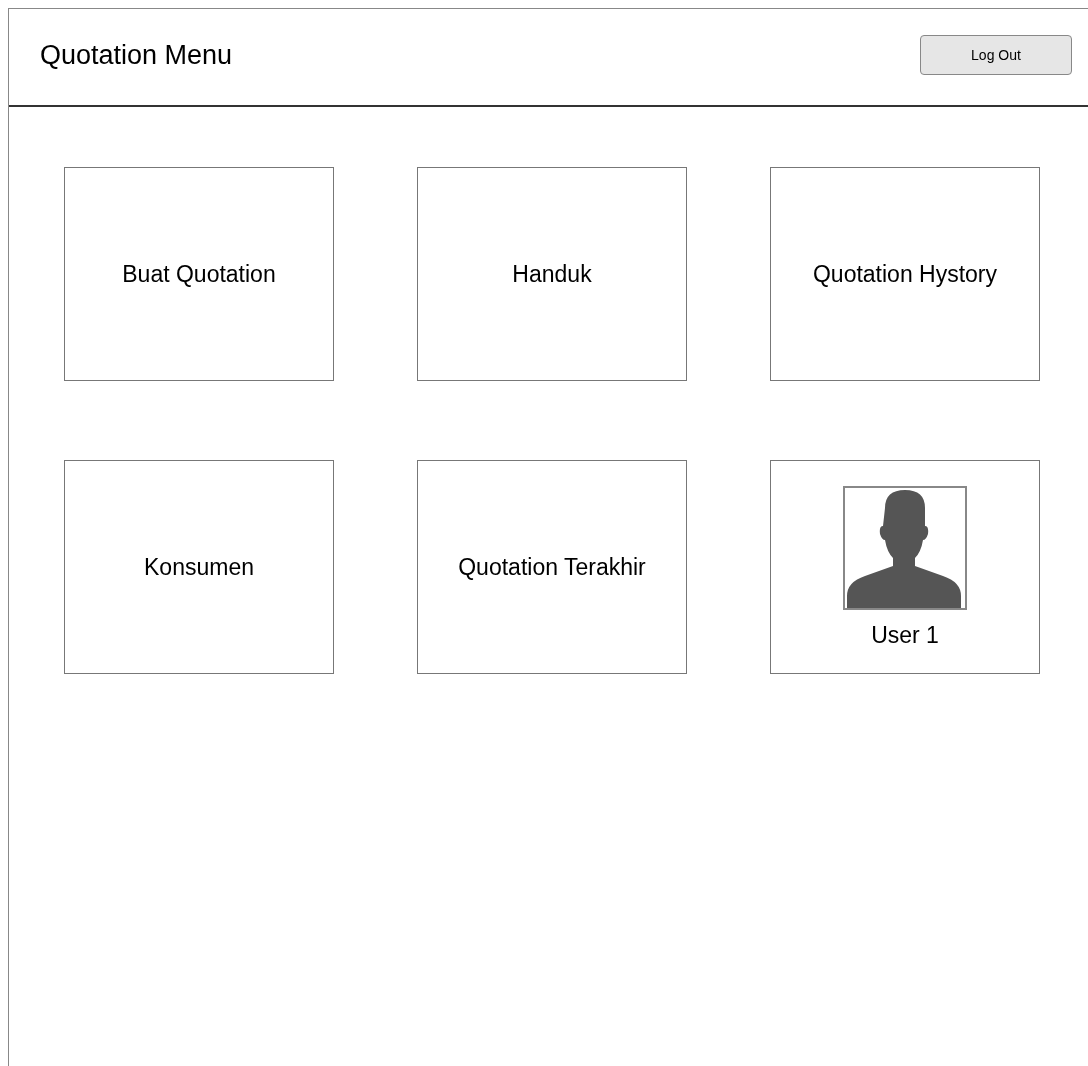  What do you see at coordinates (996, 55) in the screenshot?
I see `logout-button: Log Out` at bounding box center [996, 55].